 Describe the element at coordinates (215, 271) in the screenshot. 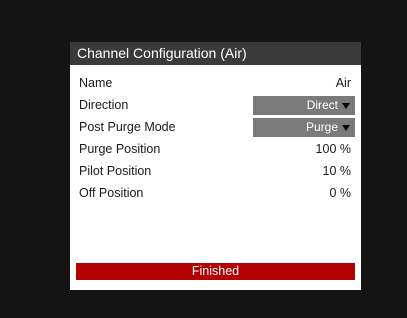

I see `status-bar: Finished` at that location.